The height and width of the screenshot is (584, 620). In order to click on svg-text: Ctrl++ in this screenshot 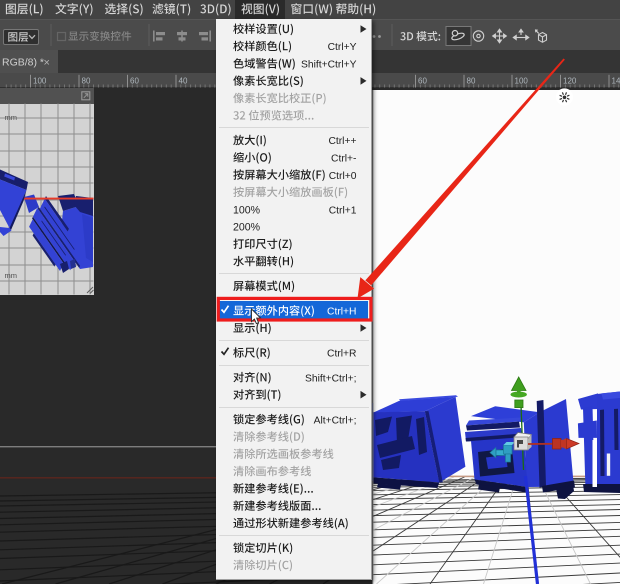, I will do `click(342, 141)`.